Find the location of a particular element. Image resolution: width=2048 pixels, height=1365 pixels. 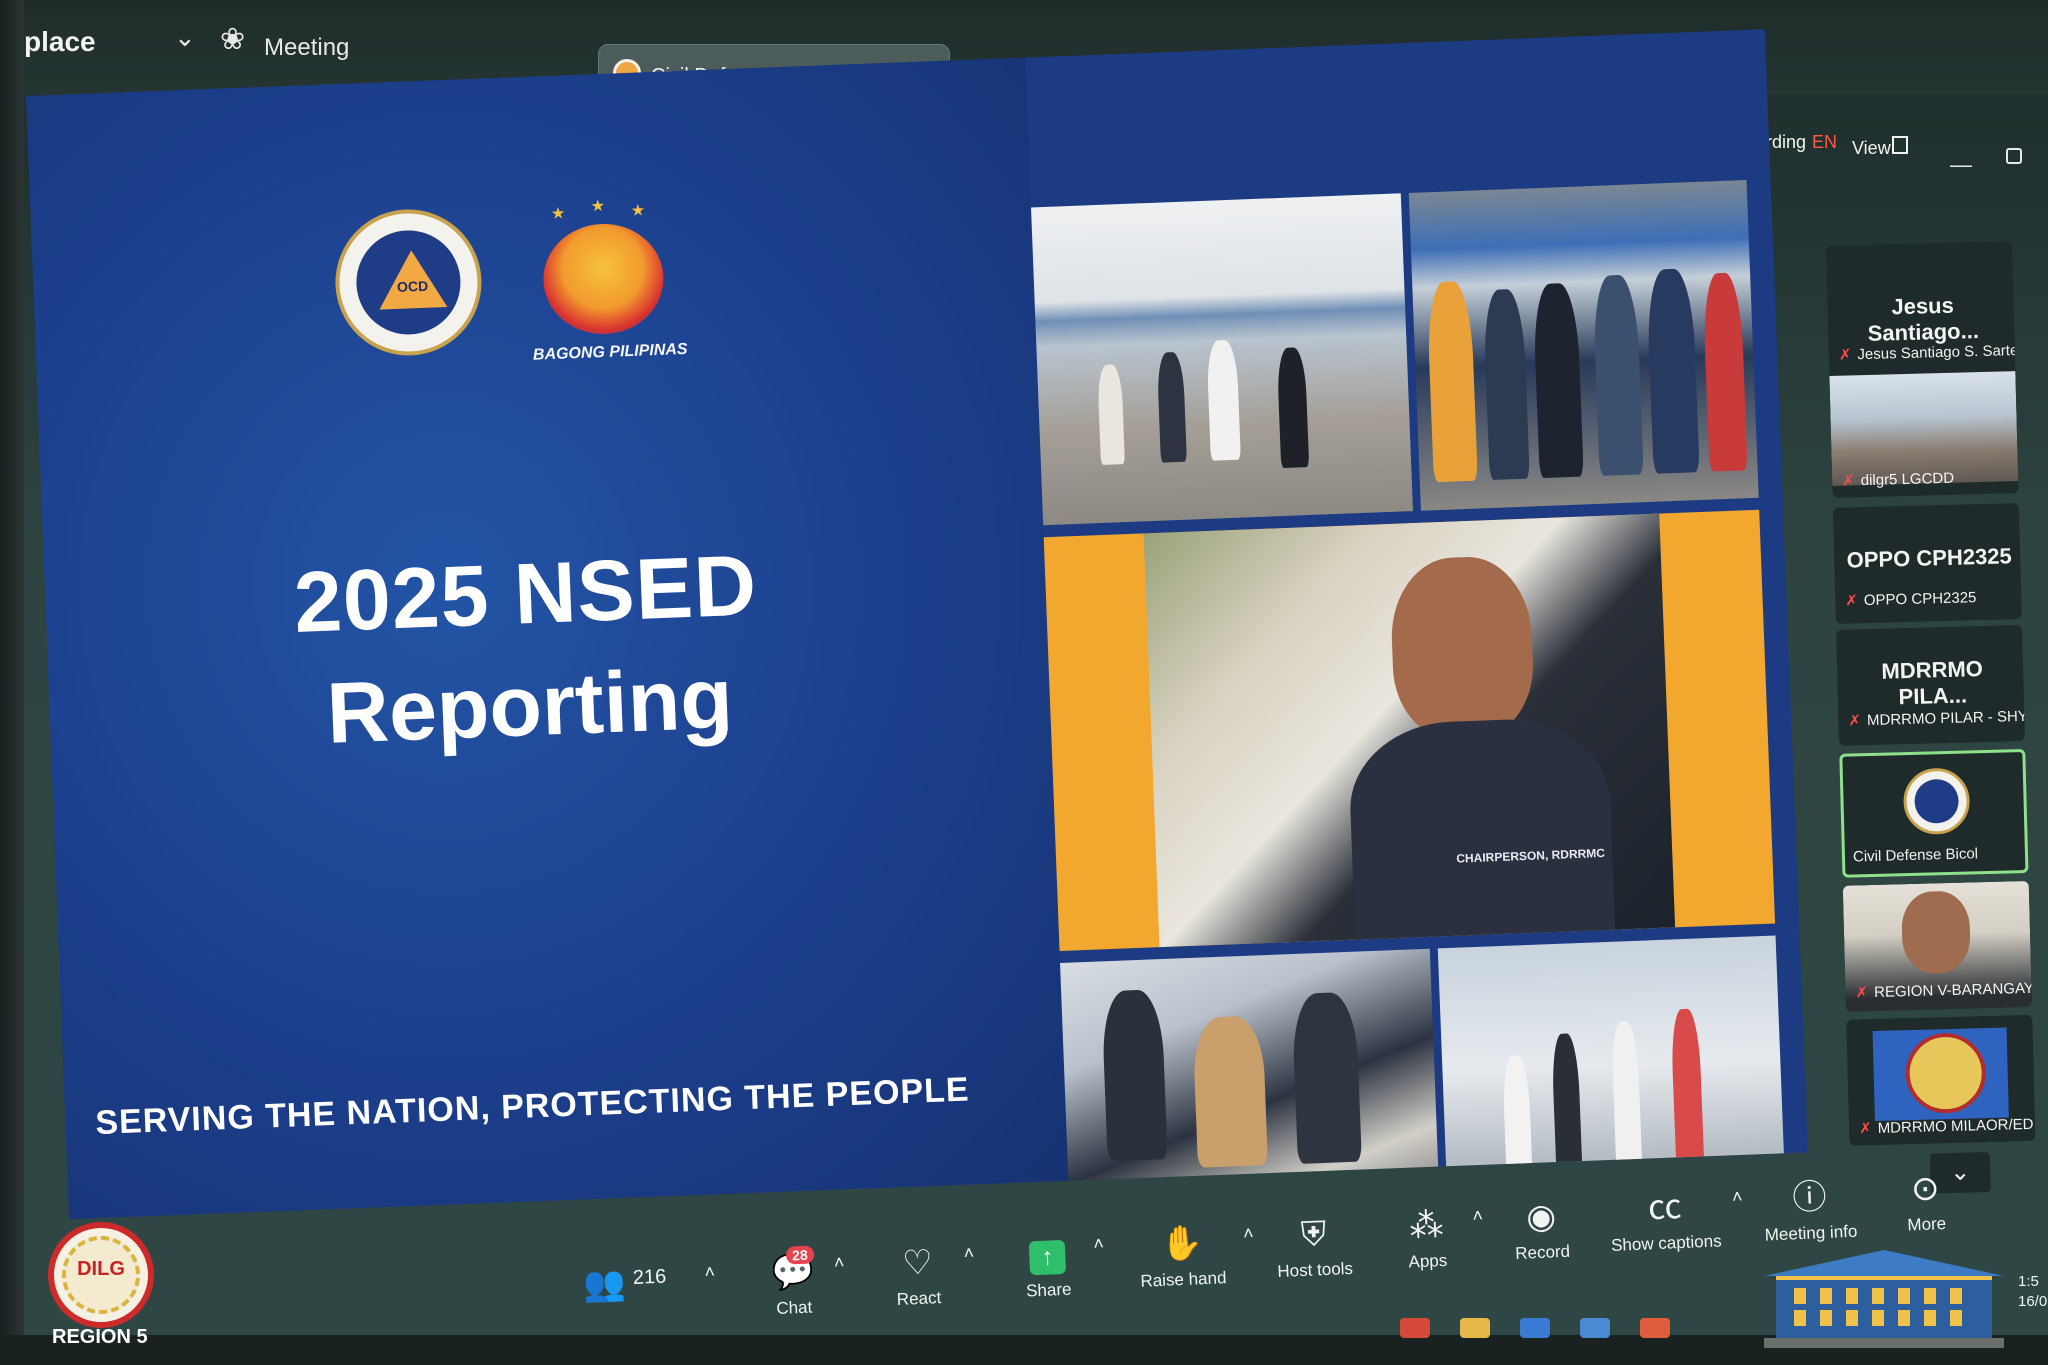

more-label: More is located at coordinates (1927, 1224).